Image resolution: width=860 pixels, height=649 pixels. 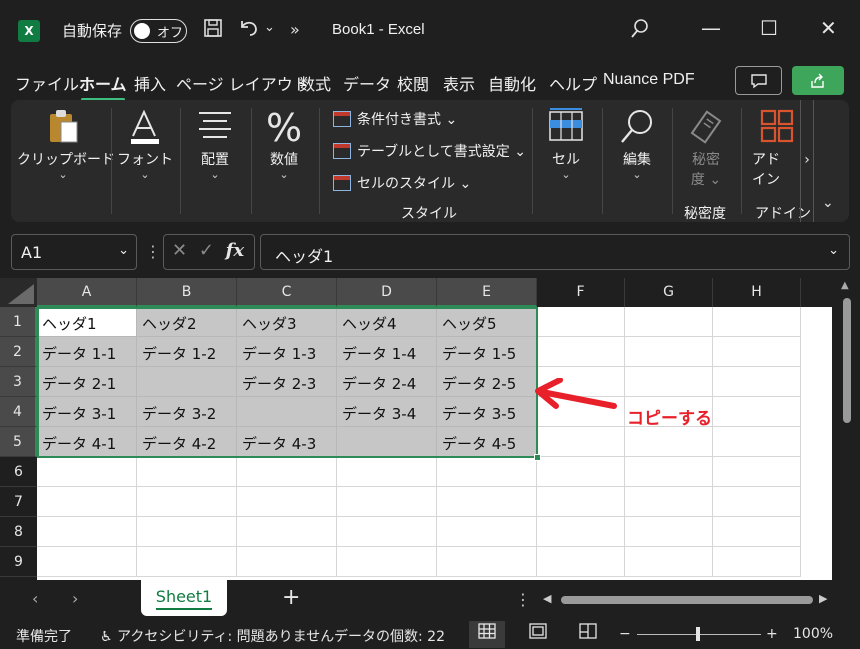 What do you see at coordinates (387, 412) in the screenshot?
I see `cell: データ 3-4` at bounding box center [387, 412].